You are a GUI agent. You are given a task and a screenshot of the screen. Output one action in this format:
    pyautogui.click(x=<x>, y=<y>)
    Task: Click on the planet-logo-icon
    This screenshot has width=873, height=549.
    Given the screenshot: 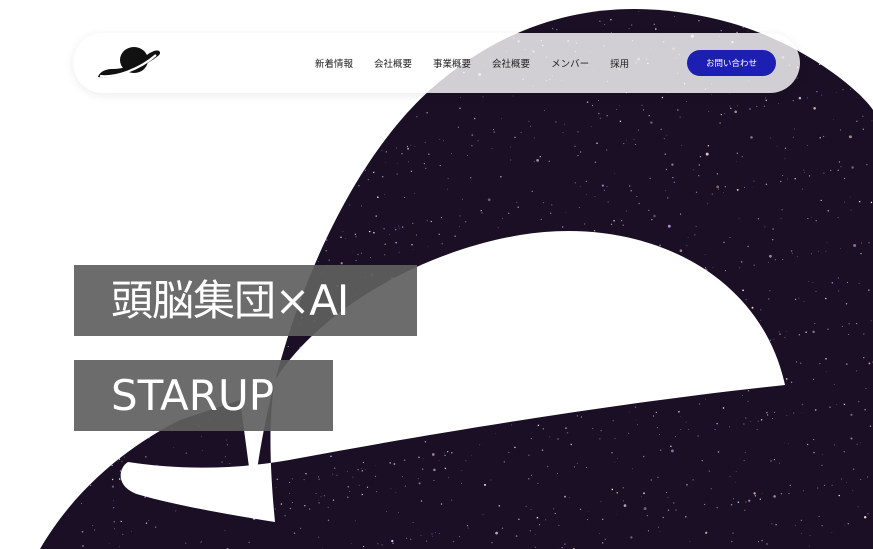 What is the action you would take?
    pyautogui.click(x=129, y=63)
    